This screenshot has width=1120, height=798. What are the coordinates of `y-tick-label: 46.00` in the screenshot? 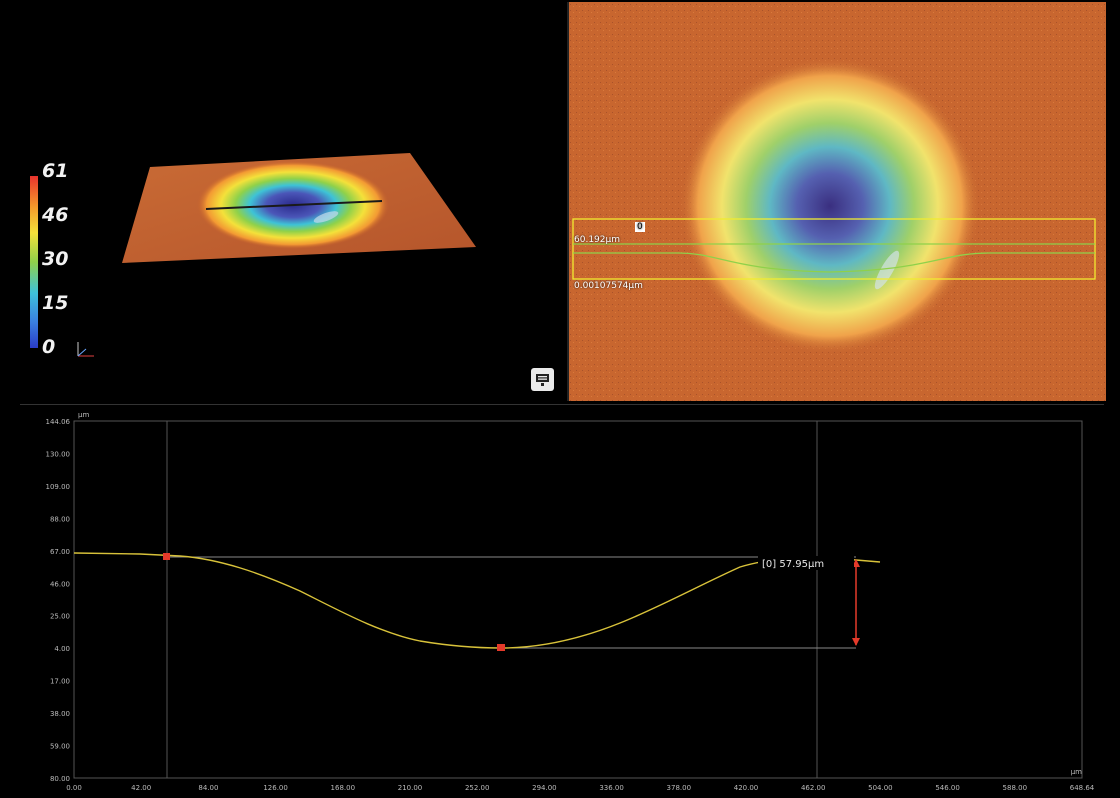 It's located at (60, 584).